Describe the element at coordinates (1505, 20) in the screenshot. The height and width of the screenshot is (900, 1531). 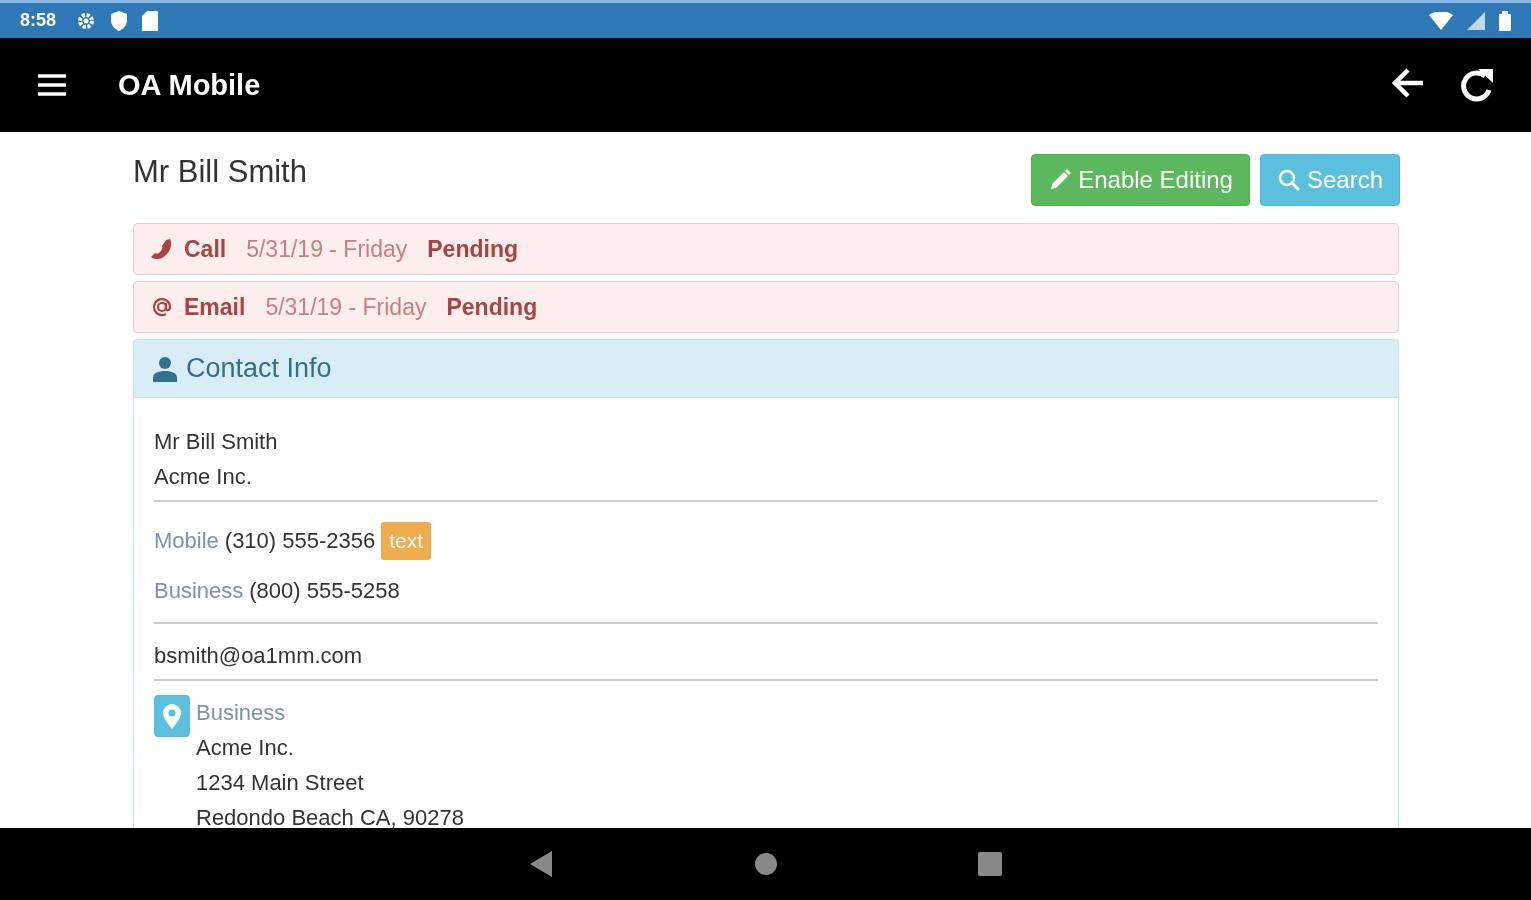
I see `battery-icon` at that location.